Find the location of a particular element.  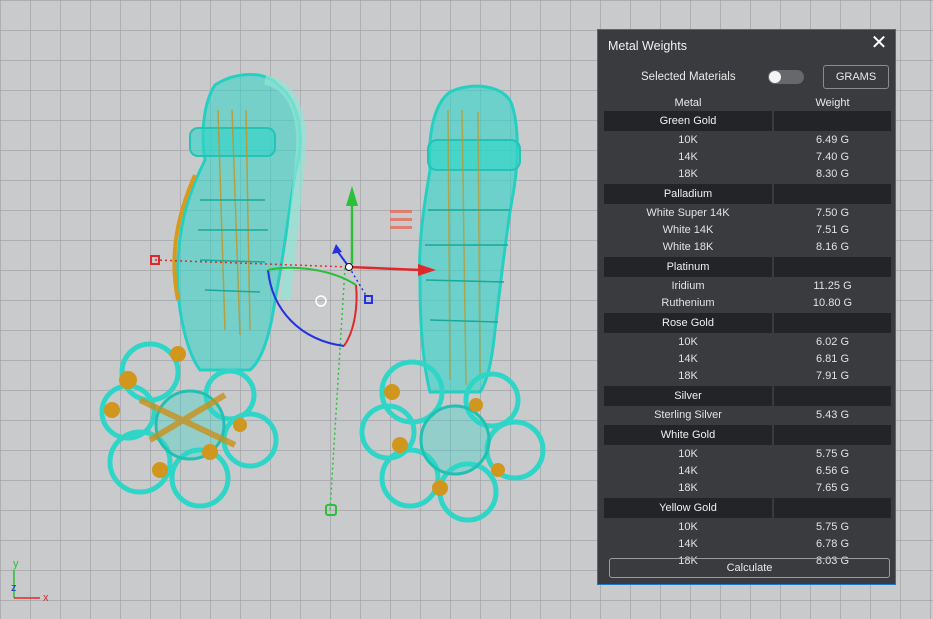

metal-weight-cell: 7.65 G is located at coordinates (832, 488).